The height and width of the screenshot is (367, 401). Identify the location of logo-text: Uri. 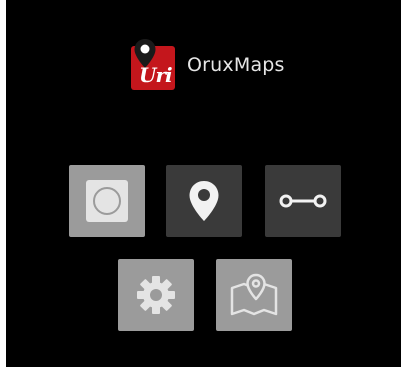
(156, 75).